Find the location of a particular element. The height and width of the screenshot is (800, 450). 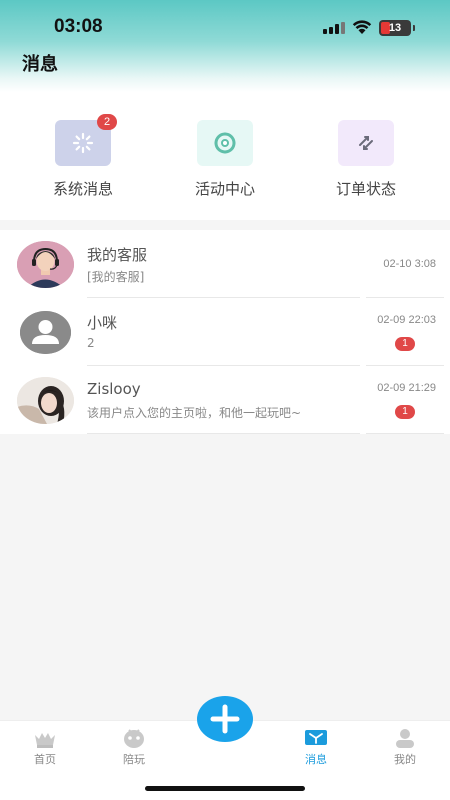

battery-level: 13 is located at coordinates (395, 28).